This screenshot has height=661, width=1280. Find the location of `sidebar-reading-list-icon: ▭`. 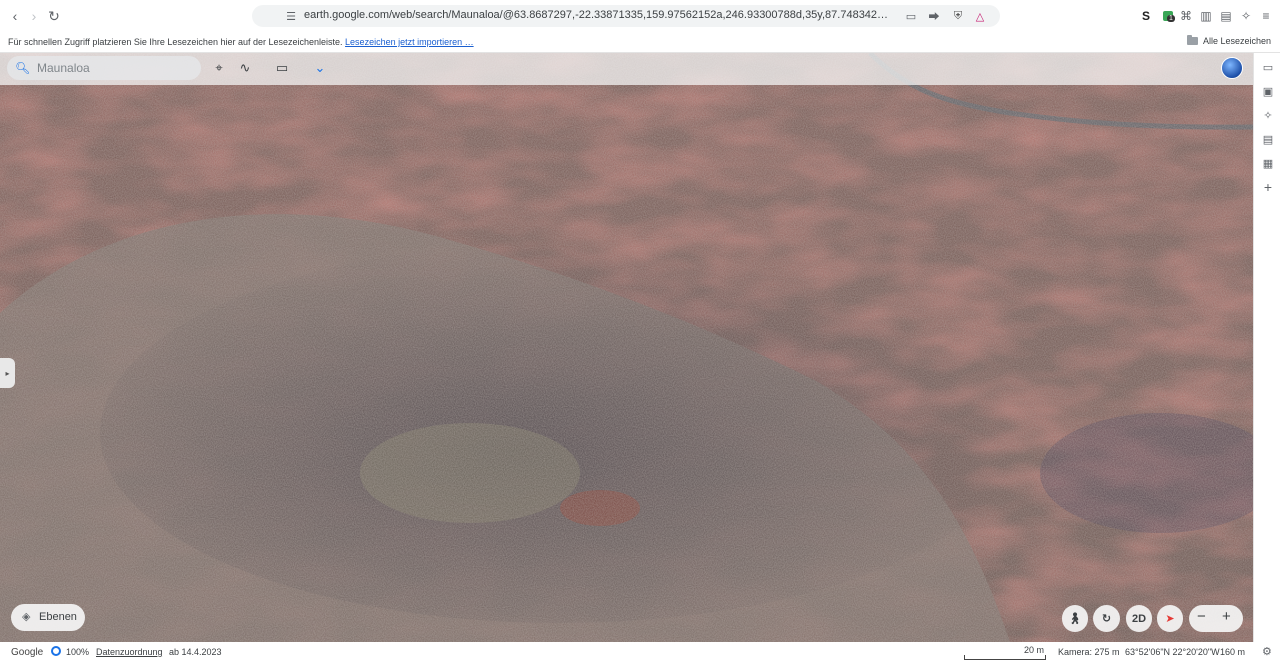

sidebar-reading-list-icon: ▭ is located at coordinates (1268, 67).